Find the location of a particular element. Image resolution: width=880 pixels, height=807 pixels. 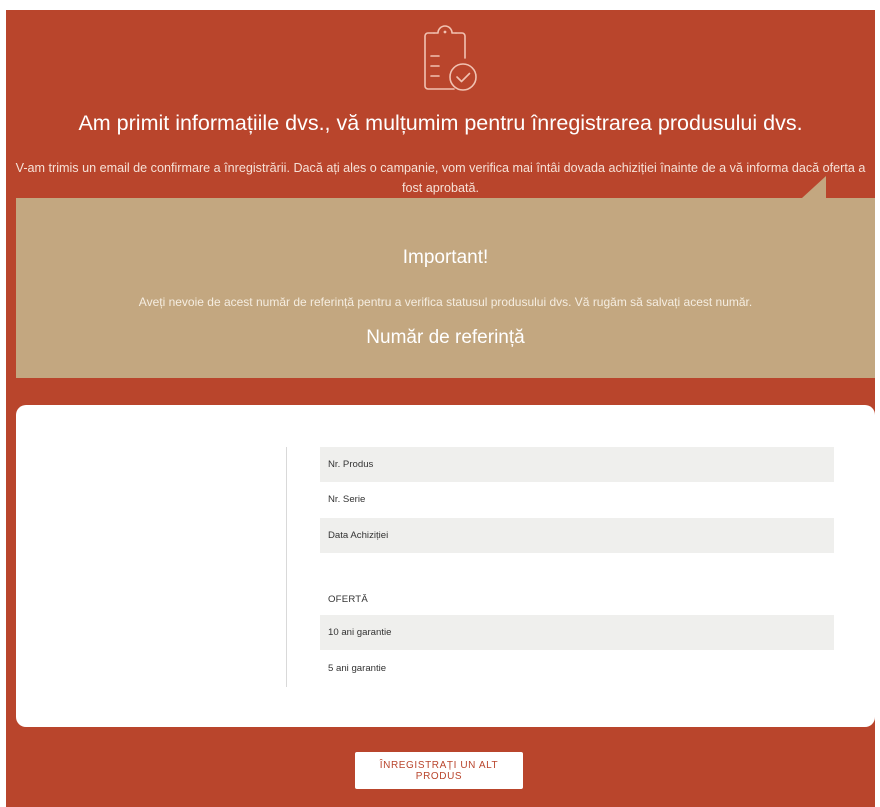

offer-item: 10 ani garantie is located at coordinates (577, 632).